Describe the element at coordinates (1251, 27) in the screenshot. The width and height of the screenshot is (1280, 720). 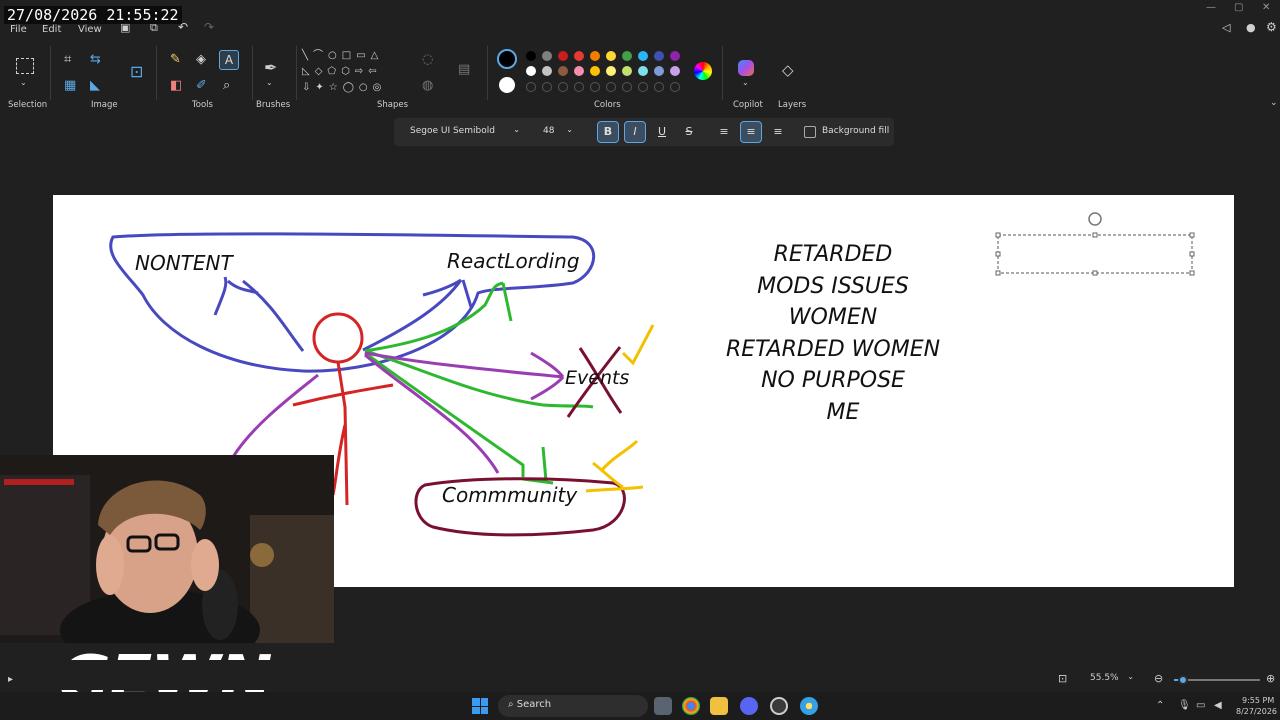
I see `account-icon: ●` at that location.